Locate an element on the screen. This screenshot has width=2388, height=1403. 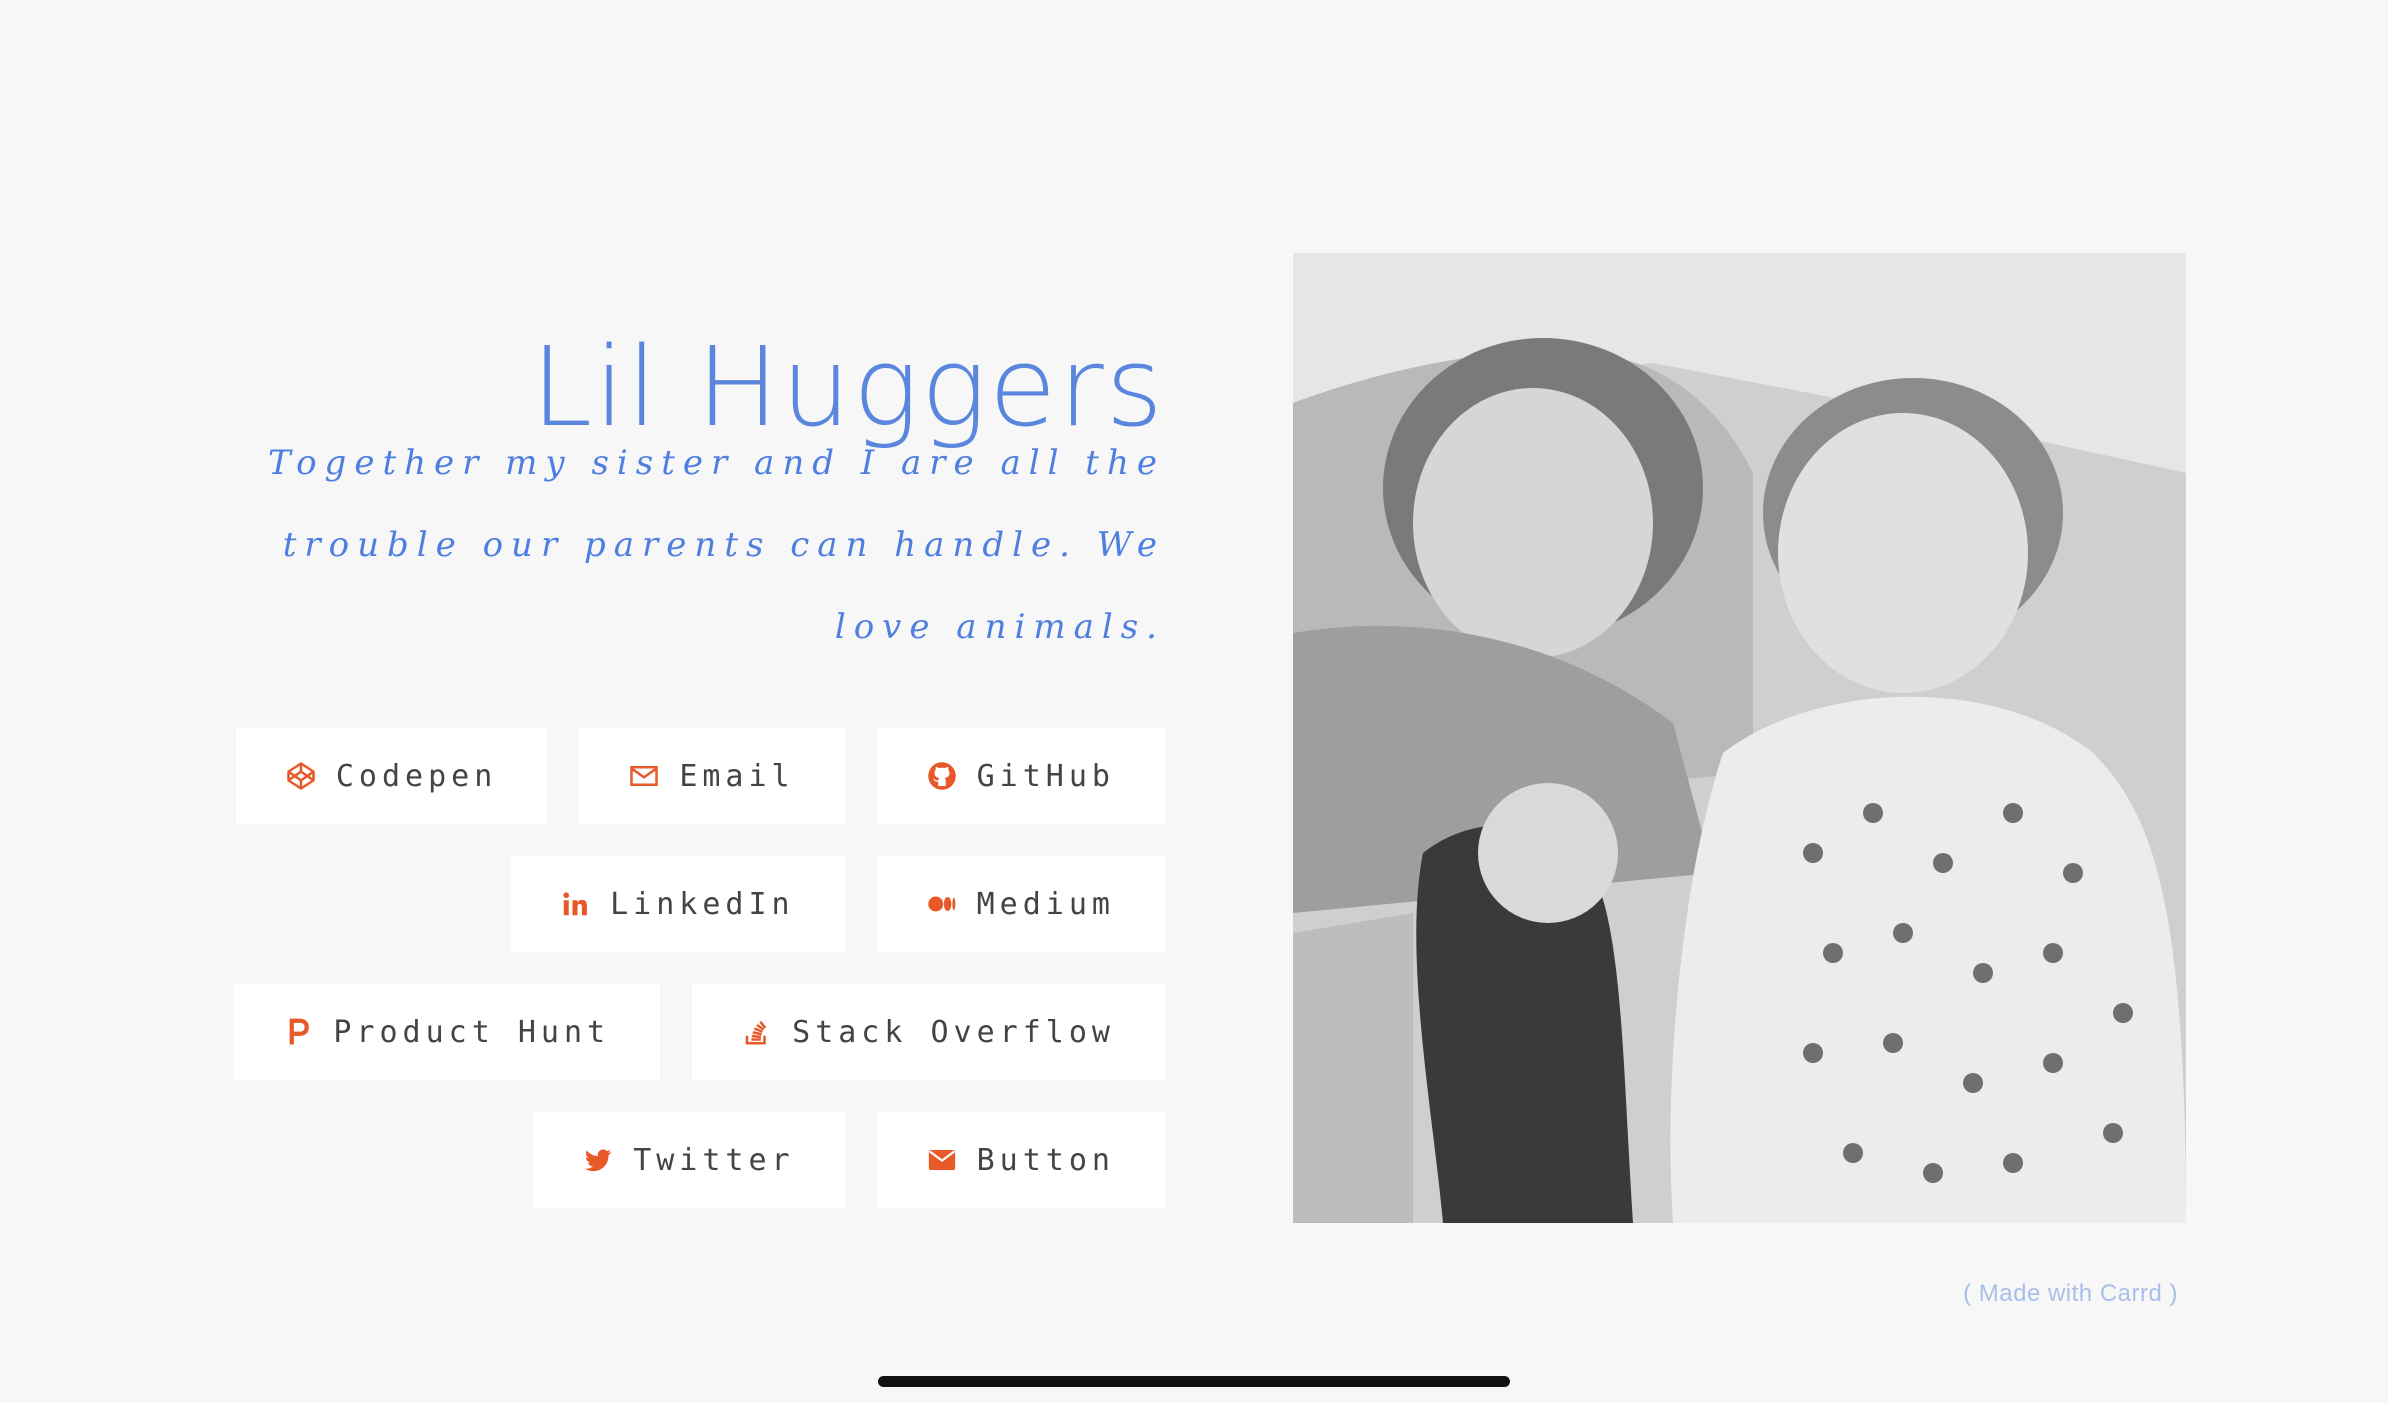
medium-icon is located at coordinates (942, 904).